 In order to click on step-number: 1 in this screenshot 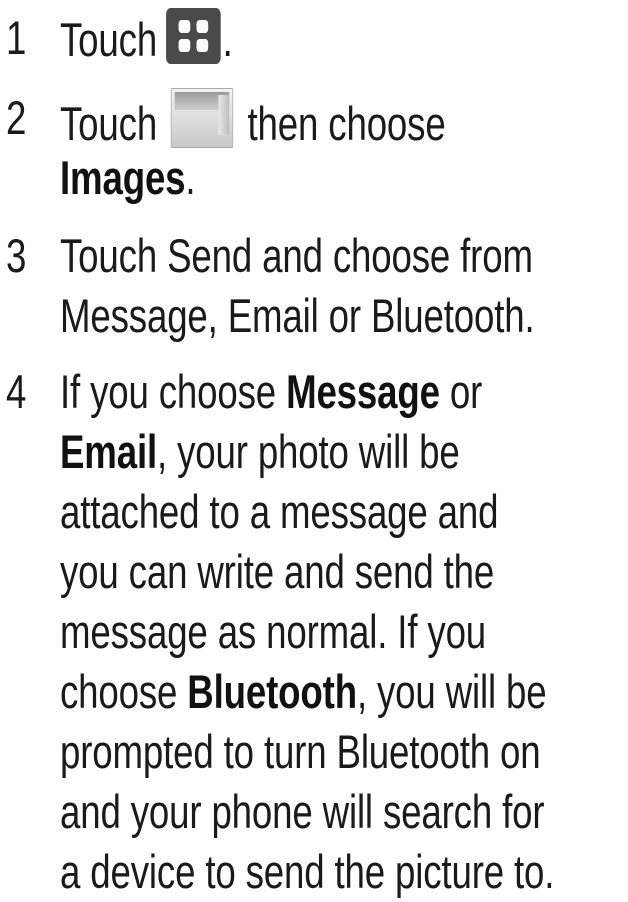, I will do `click(16, 37)`.